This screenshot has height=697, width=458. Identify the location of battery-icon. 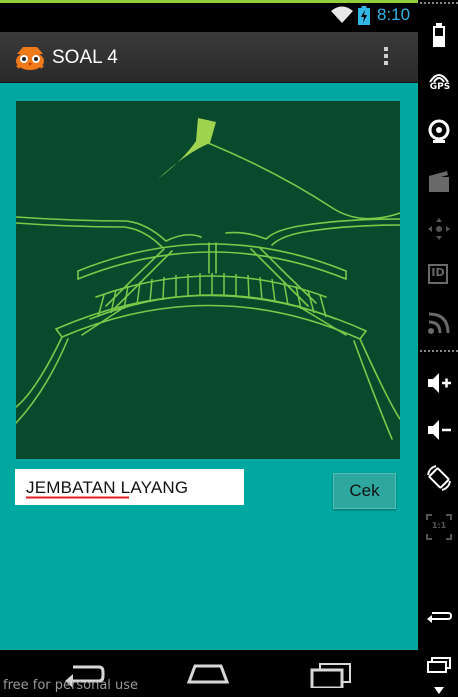
(364, 15).